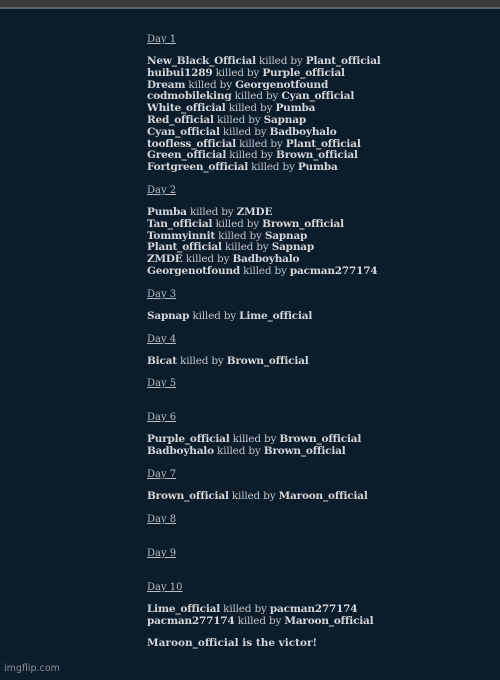 This screenshot has height=680, width=500. I want to click on victim-name: Plant_official, so click(184, 247).